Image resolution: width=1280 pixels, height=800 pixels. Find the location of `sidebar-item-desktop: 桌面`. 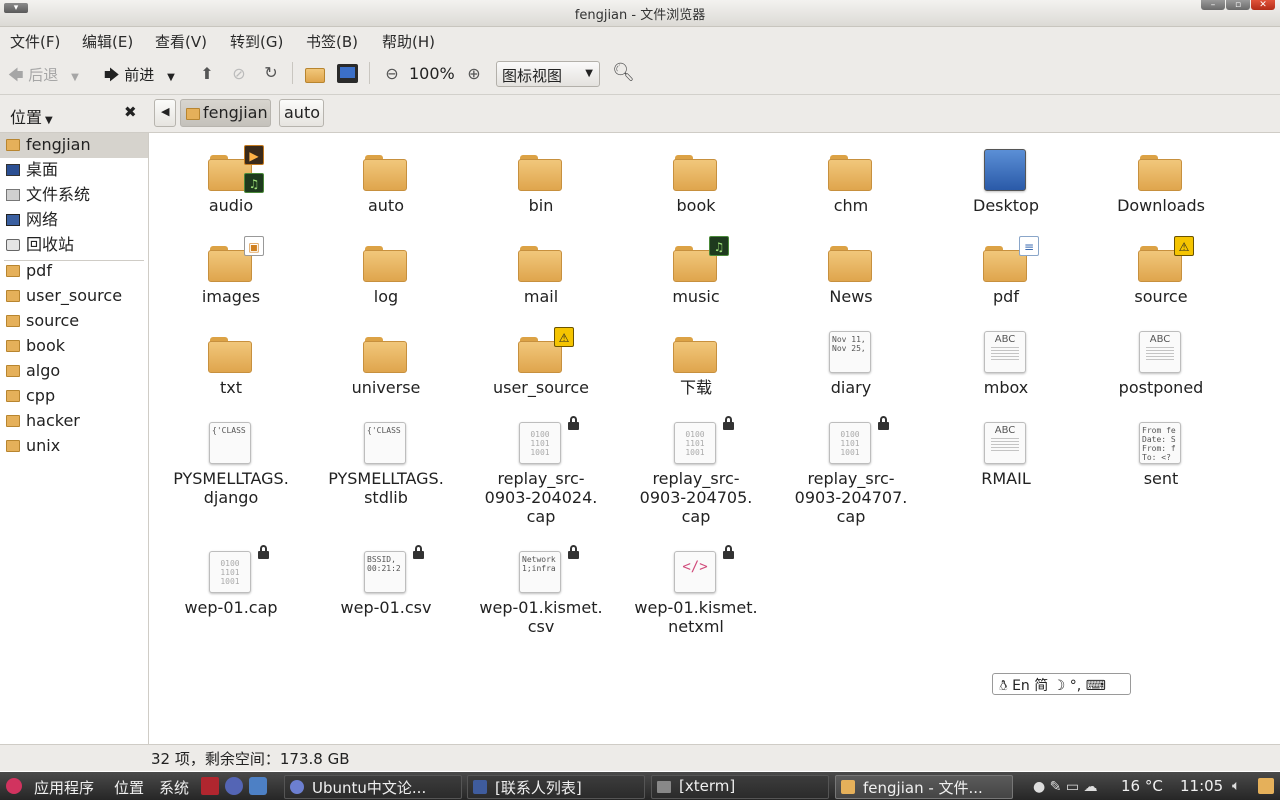

sidebar-item-desktop: 桌面 is located at coordinates (74, 170).